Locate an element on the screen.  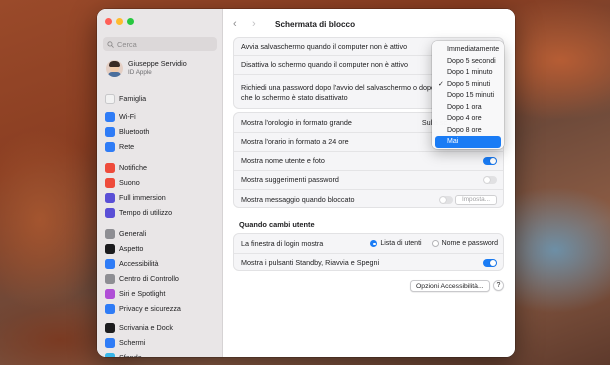
sidebar-item-label: Scrivania e Dock is located at coordinates (146, 327).